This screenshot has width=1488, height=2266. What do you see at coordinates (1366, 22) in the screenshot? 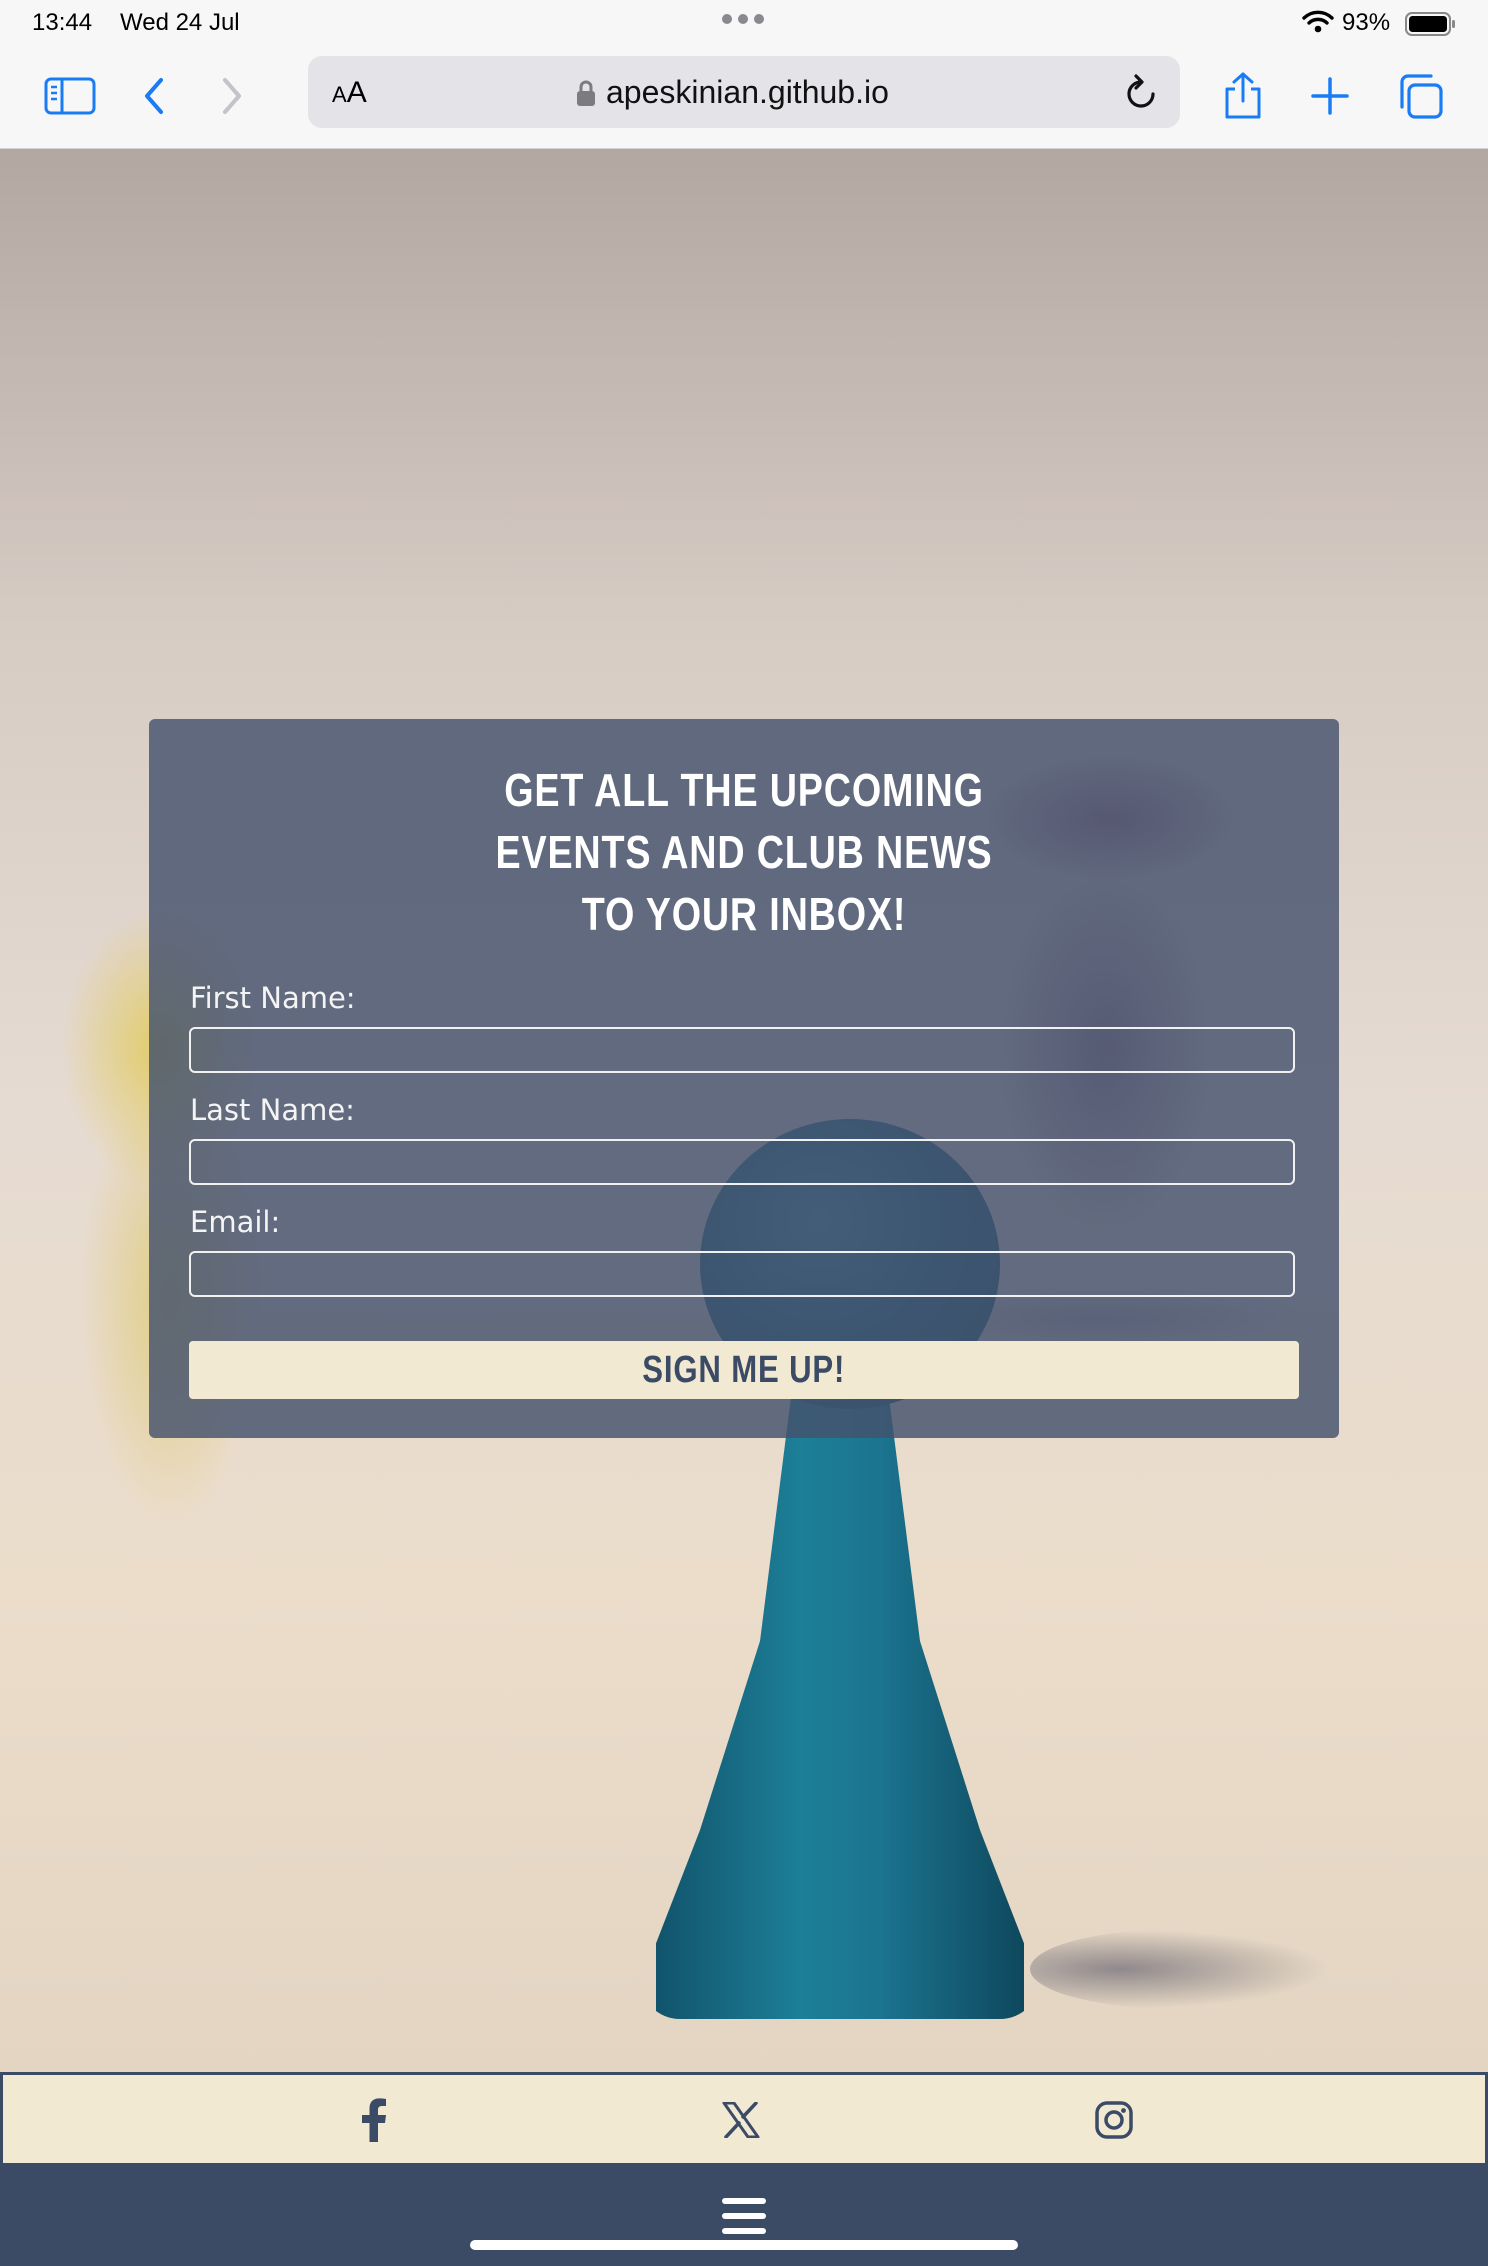
I see `battery-percentage: 93%` at bounding box center [1366, 22].